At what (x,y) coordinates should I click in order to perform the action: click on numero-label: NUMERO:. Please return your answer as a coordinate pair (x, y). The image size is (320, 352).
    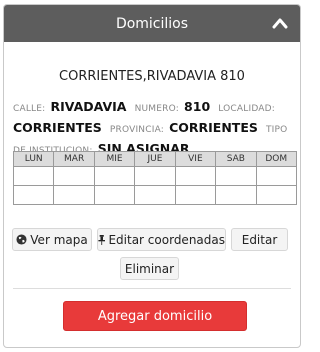
    Looking at the image, I should click on (156, 109).